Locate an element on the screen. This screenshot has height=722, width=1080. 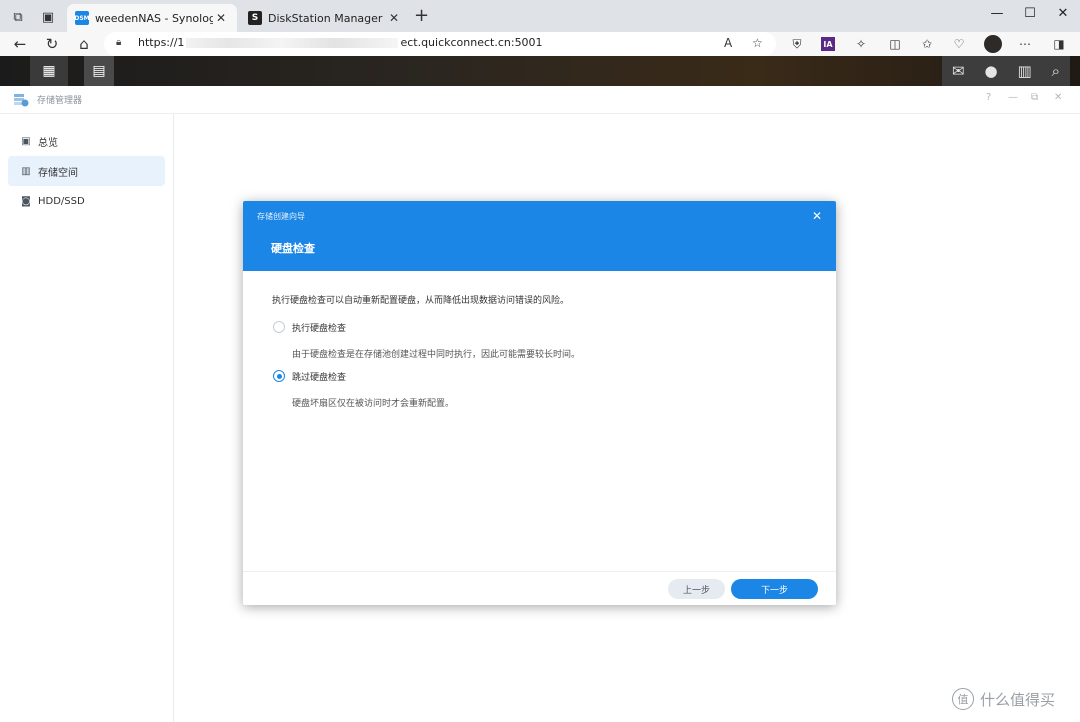
watermark: 值 什么值得买 is located at coordinates (1003, 699).